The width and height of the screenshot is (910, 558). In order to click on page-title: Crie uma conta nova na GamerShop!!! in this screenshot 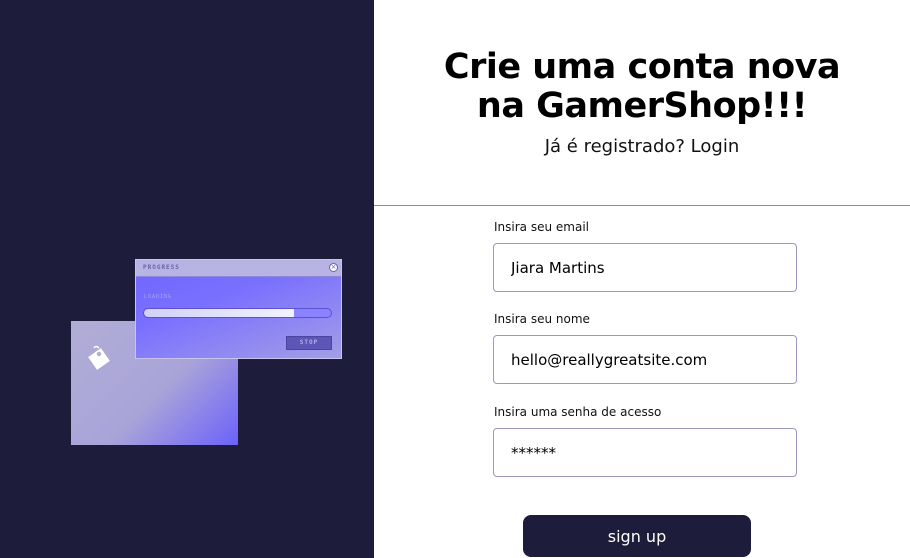, I will do `click(642, 87)`.